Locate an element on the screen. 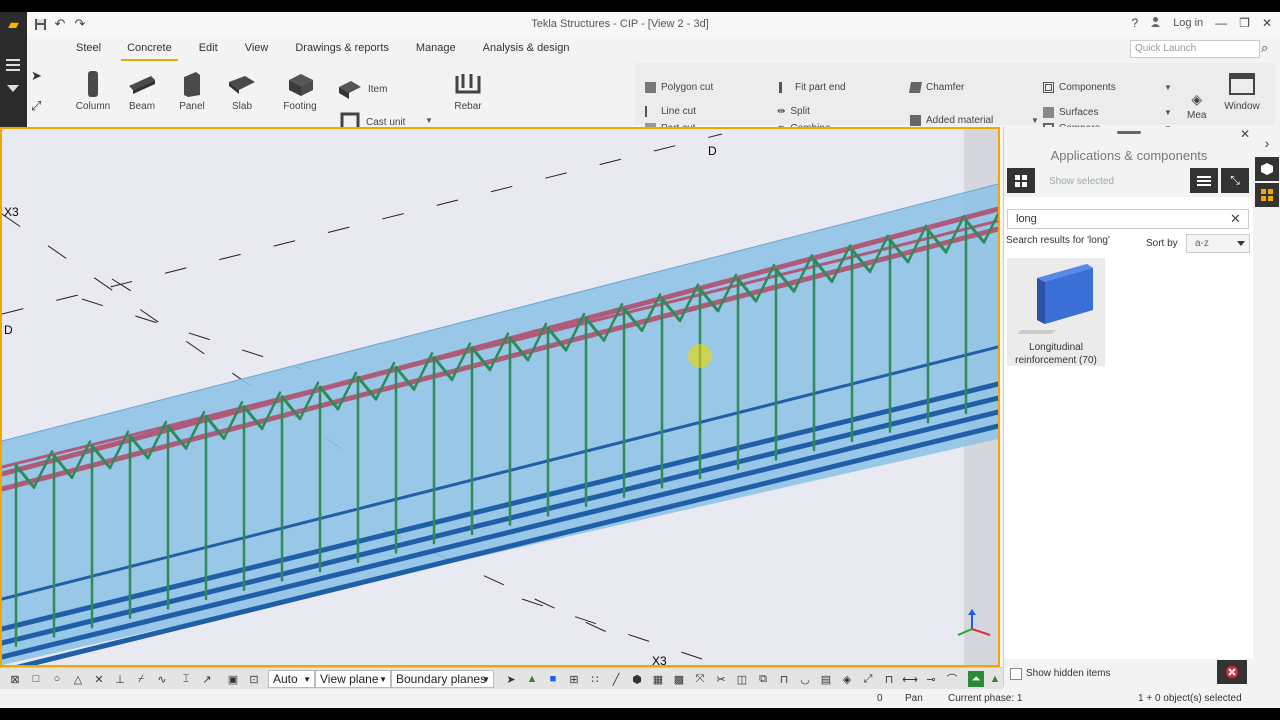 The width and height of the screenshot is (1280, 720). component-search-input: long is located at coordinates (1128, 219).